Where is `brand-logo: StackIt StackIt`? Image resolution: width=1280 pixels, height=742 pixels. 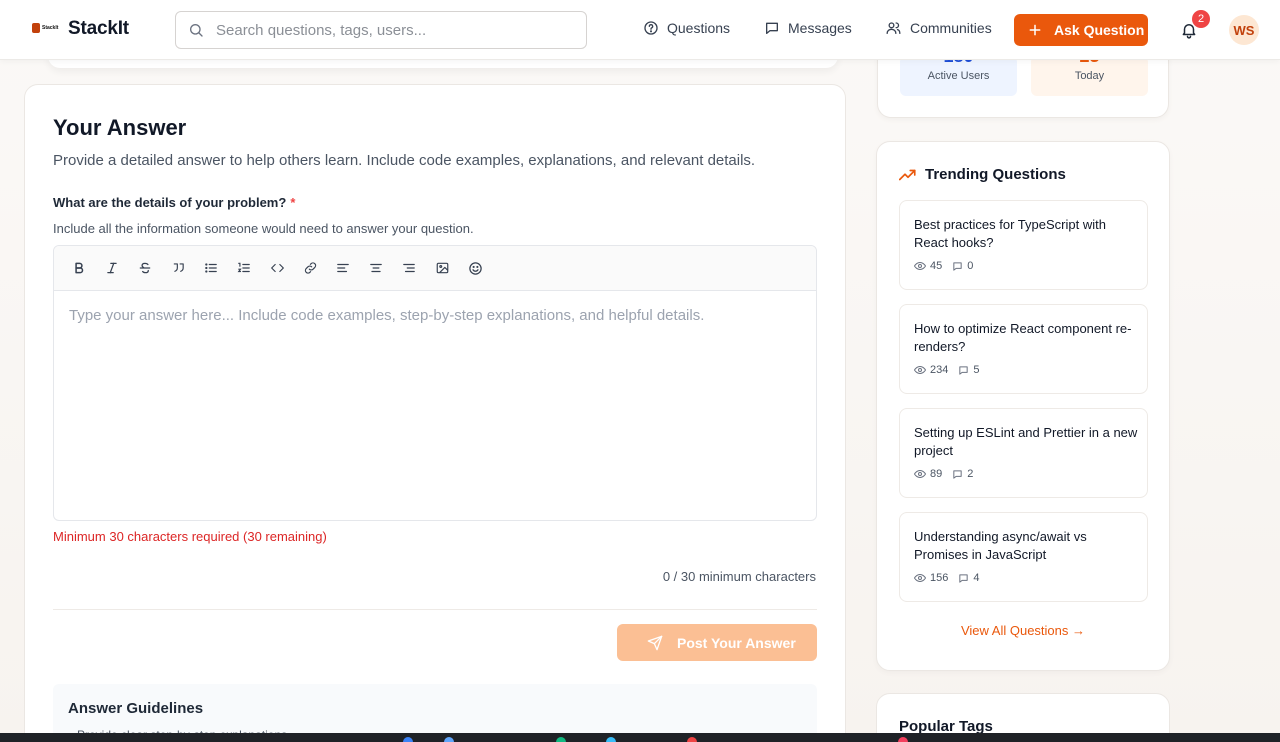
brand-logo: StackIt StackIt is located at coordinates (80, 29).